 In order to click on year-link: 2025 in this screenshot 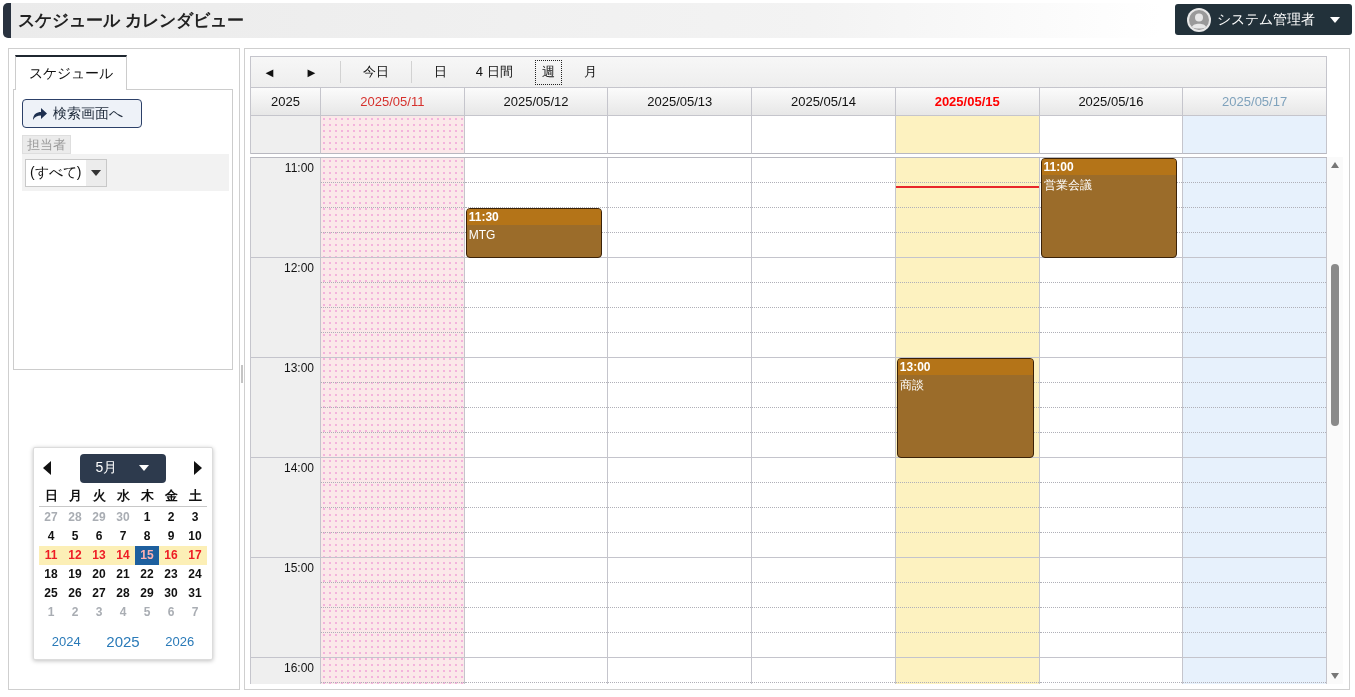, I will do `click(123, 641)`.